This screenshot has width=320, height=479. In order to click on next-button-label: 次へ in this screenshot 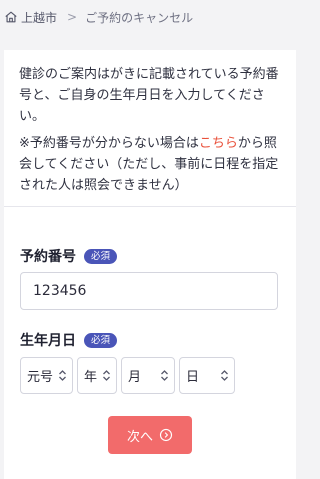, I will do `click(139, 437)`.